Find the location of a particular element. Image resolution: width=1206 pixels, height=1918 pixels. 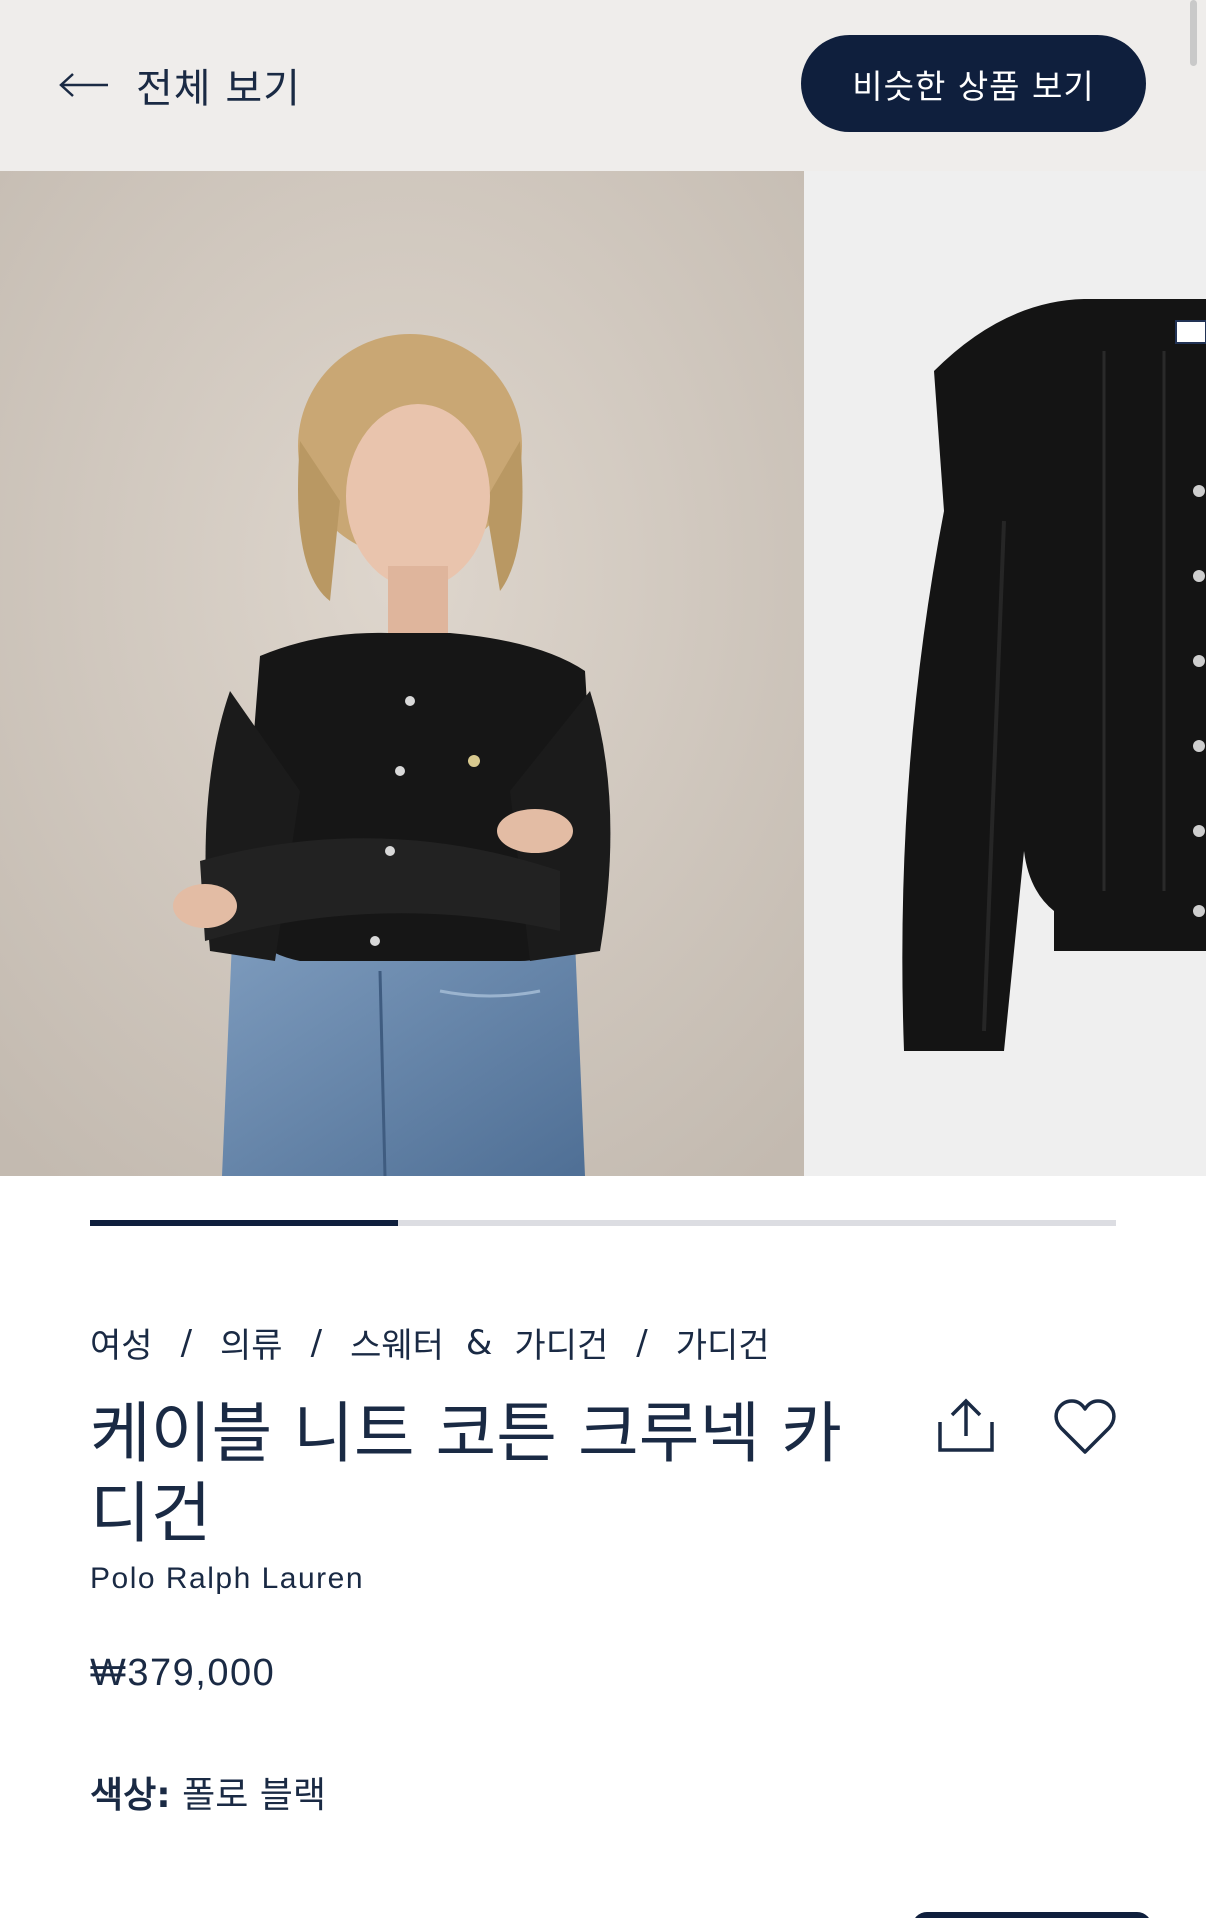

brand-name: Polo Ralph Lauren is located at coordinates (227, 1578).